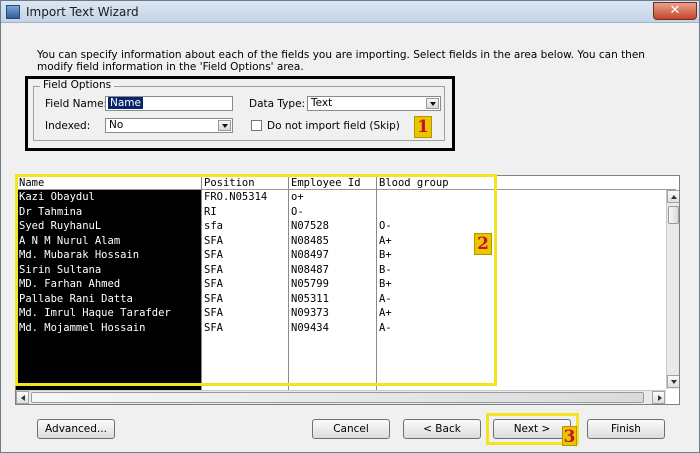 The image size is (700, 453). What do you see at coordinates (350, 12) in the screenshot?
I see `title-bar: Import Text Wizard ✕` at bounding box center [350, 12].